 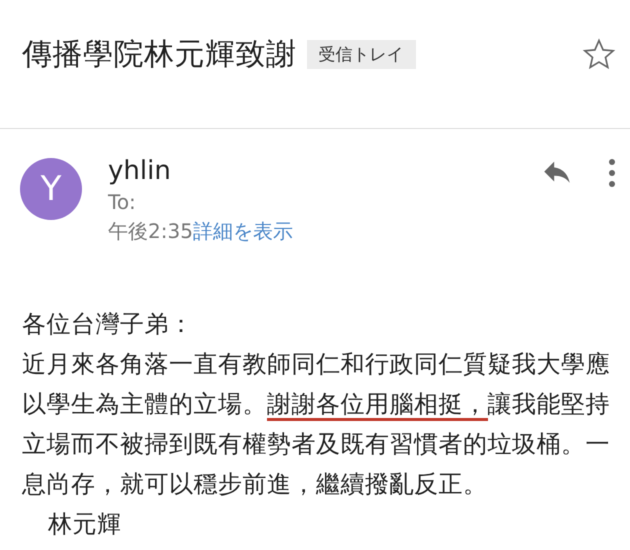 What do you see at coordinates (599, 54) in the screenshot?
I see `star-icon` at bounding box center [599, 54].